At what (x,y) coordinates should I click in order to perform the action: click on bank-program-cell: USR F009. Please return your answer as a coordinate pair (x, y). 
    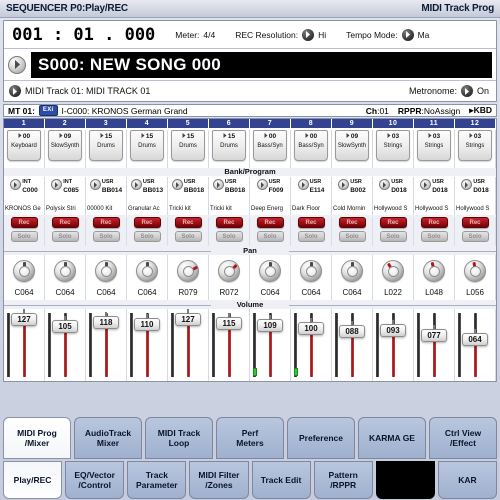
    Looking at the image, I should click on (270, 190).